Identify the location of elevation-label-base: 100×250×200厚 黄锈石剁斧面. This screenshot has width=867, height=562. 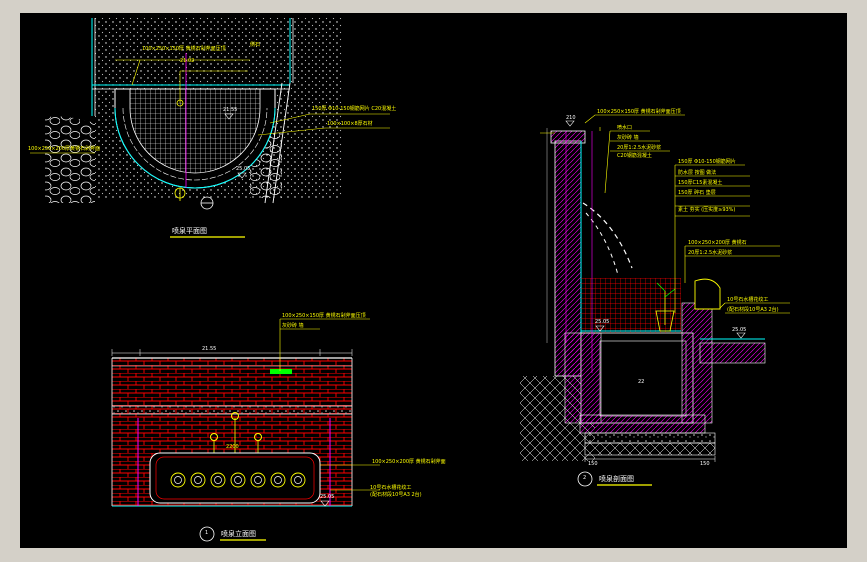
(409, 462).